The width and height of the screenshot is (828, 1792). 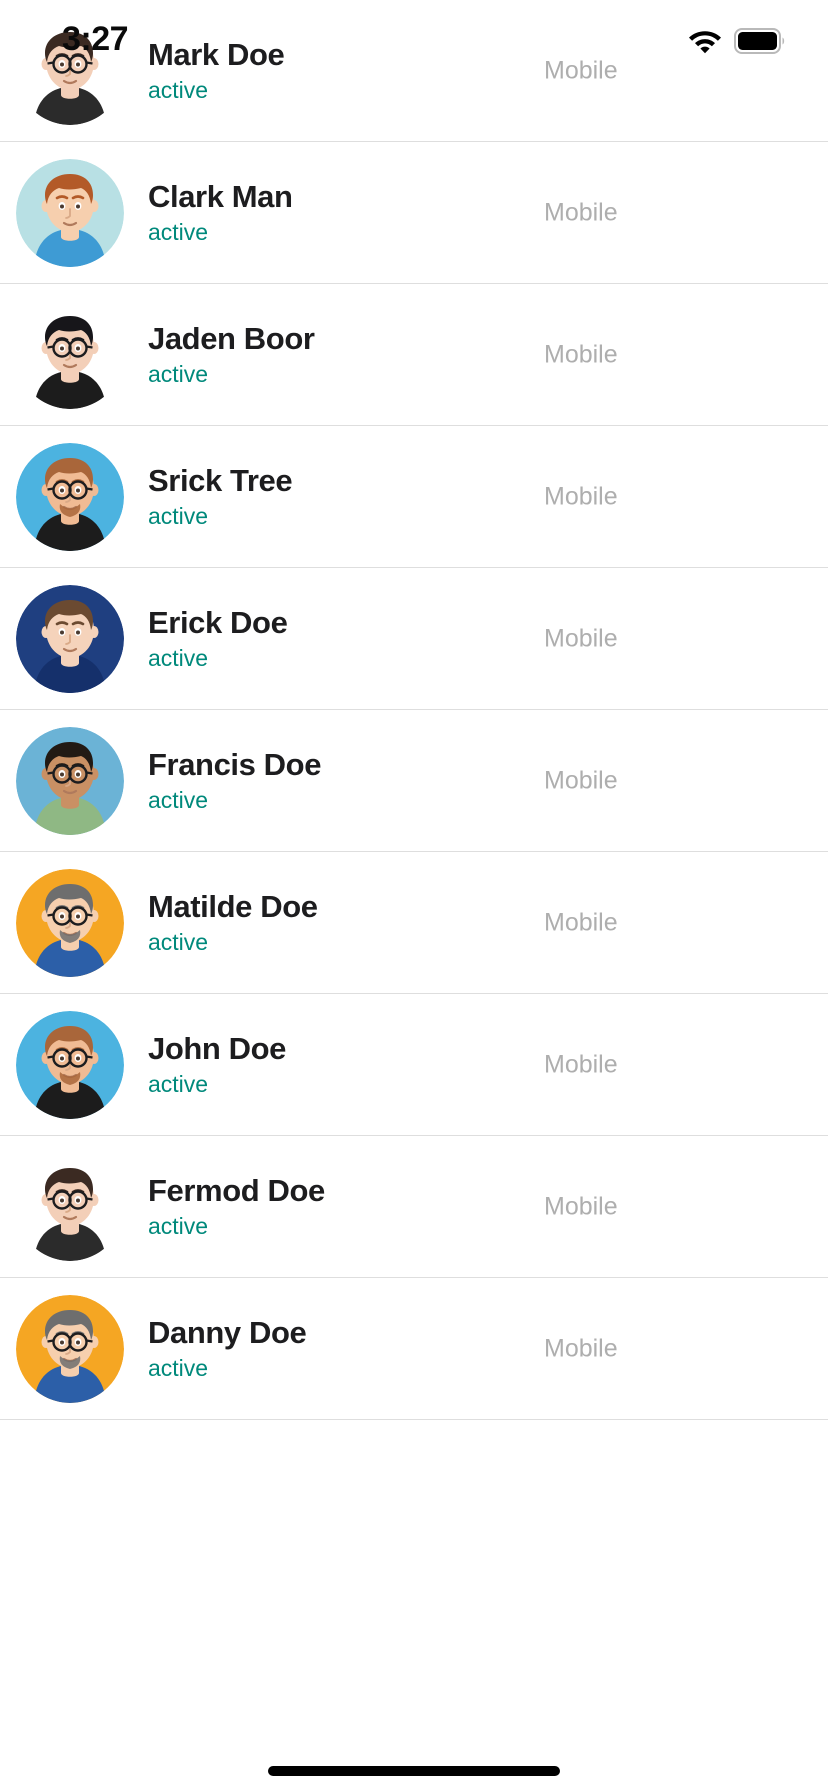 What do you see at coordinates (217, 1048) in the screenshot?
I see `contact-name: John Doe` at bounding box center [217, 1048].